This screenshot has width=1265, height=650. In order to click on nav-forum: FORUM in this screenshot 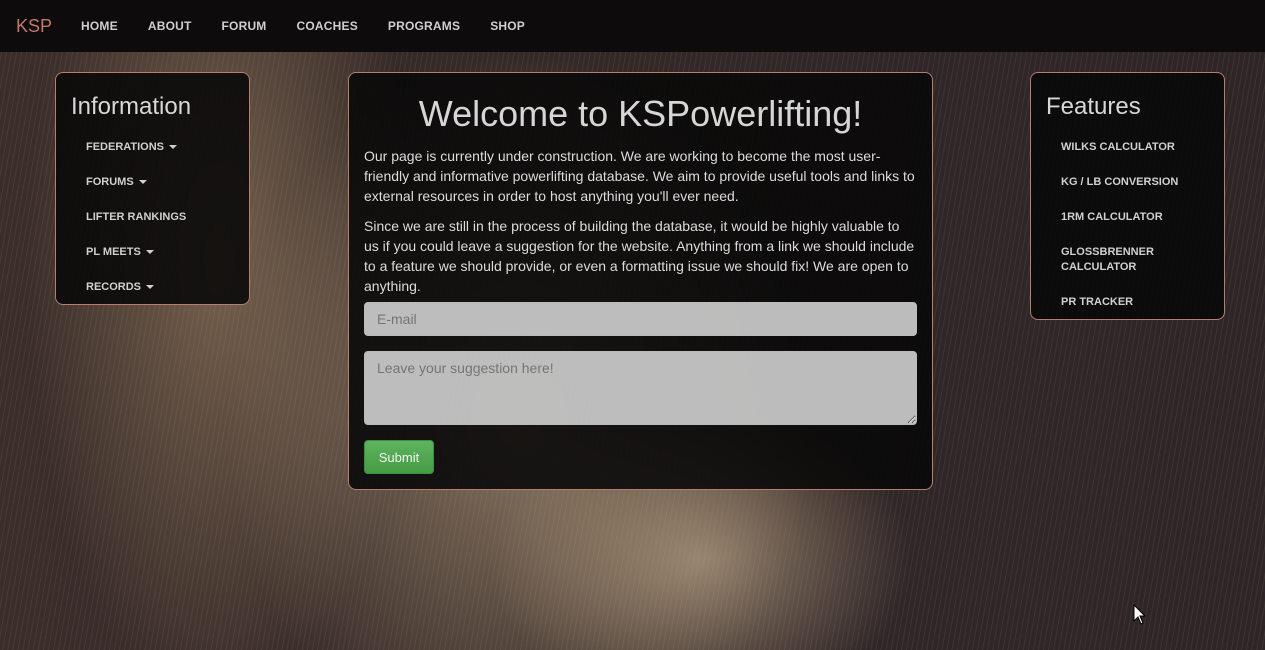, I will do `click(244, 26)`.